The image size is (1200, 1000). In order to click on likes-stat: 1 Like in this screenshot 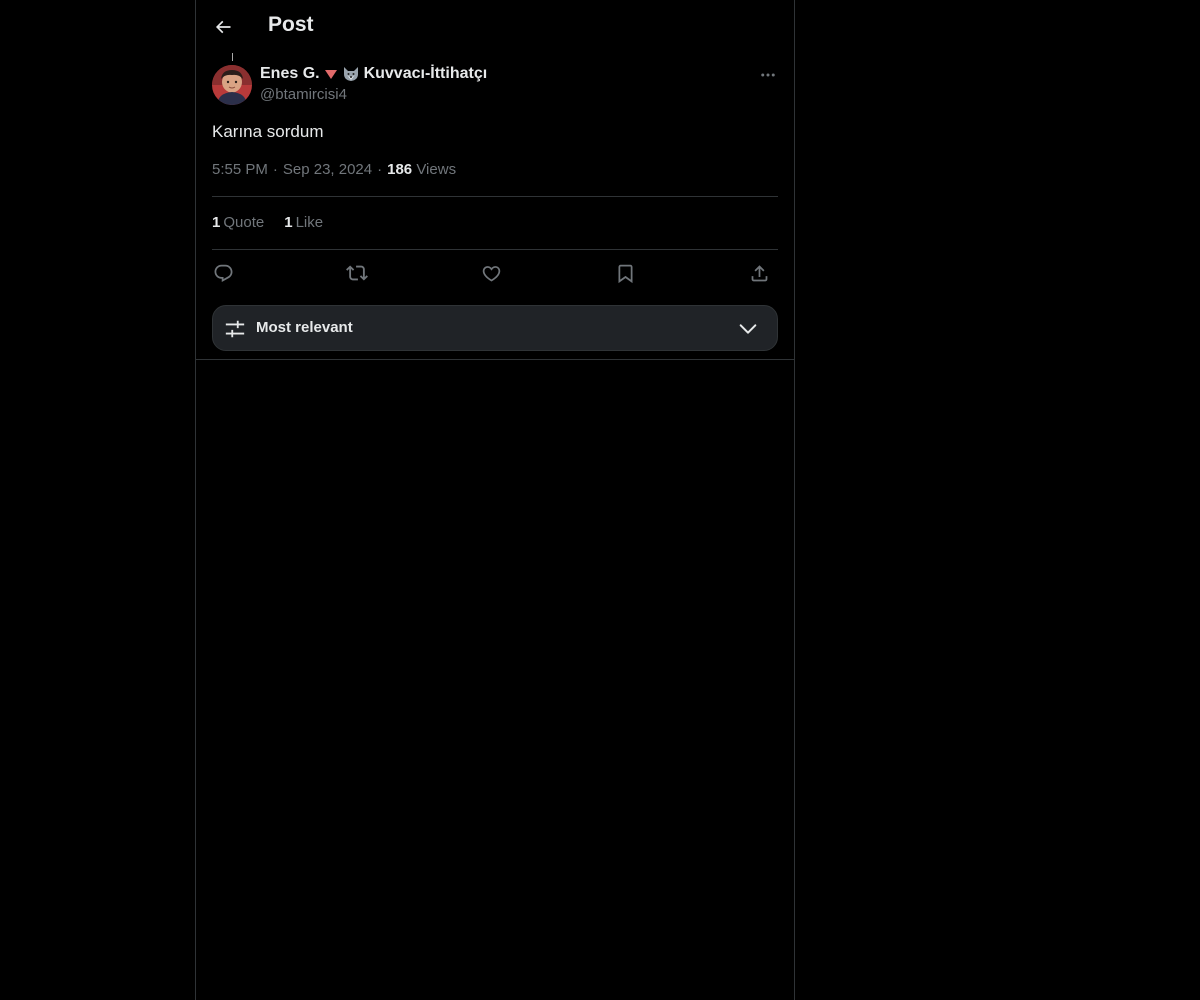, I will do `click(303, 223)`.